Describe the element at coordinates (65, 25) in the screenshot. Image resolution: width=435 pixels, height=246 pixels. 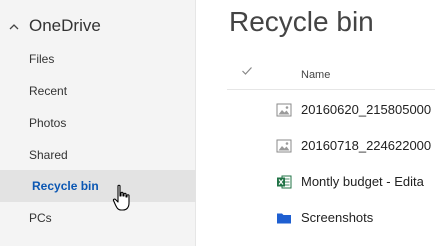
I see `onedrive-title: OneDrive` at that location.